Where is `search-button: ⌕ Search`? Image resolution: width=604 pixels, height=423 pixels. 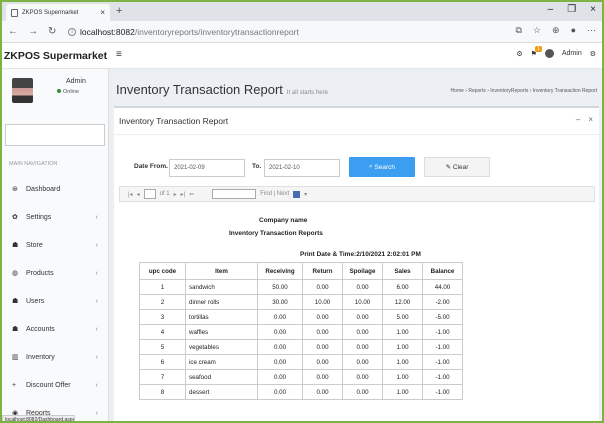
search-button: ⌕ Search is located at coordinates (382, 167).